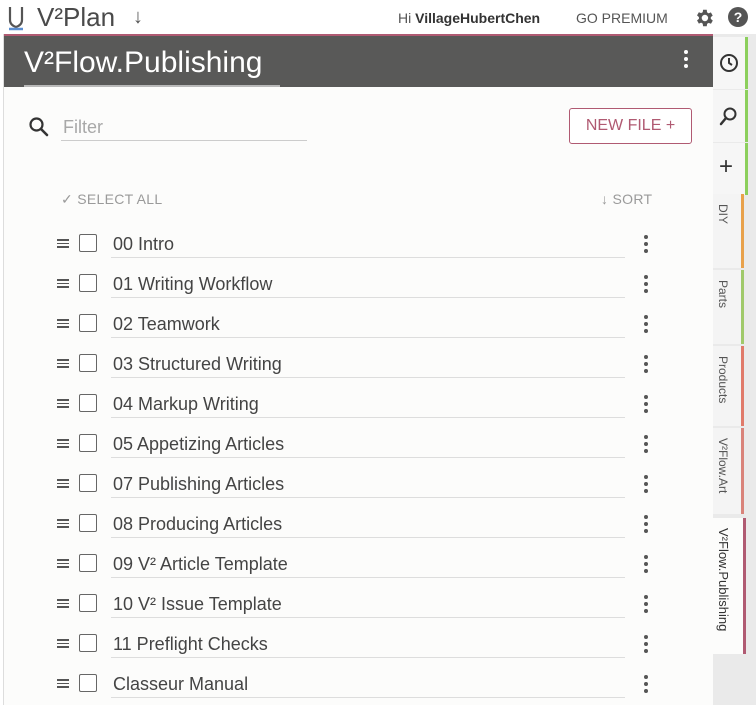 The image size is (756, 705). I want to click on project-tab-label: V²Flow.Art, so click(723, 466).